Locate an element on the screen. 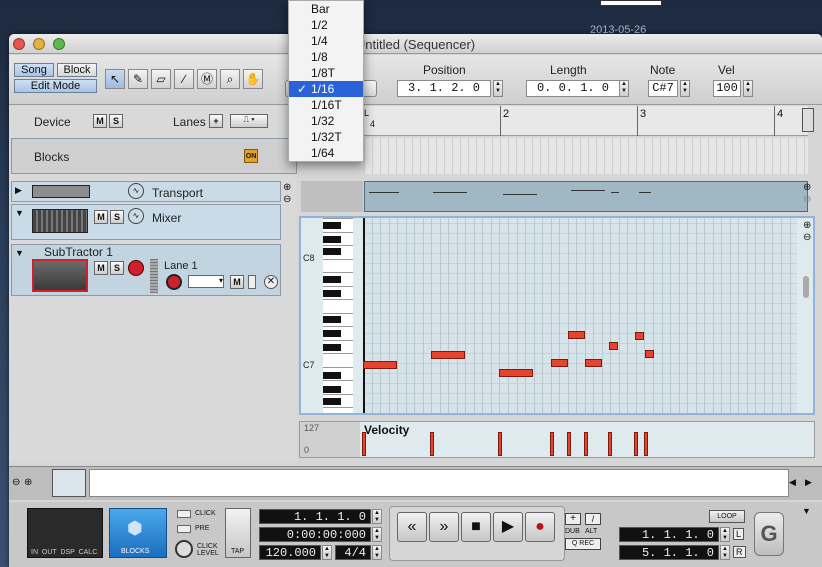 The image size is (822, 567). mute-tool-icon: Ⓜ is located at coordinates (207, 79).